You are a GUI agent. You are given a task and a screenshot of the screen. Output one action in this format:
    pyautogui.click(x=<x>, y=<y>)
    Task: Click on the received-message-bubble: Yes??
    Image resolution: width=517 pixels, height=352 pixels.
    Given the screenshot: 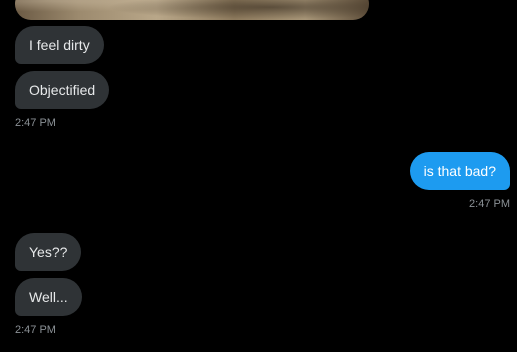 What is the action you would take?
    pyautogui.click(x=48, y=252)
    